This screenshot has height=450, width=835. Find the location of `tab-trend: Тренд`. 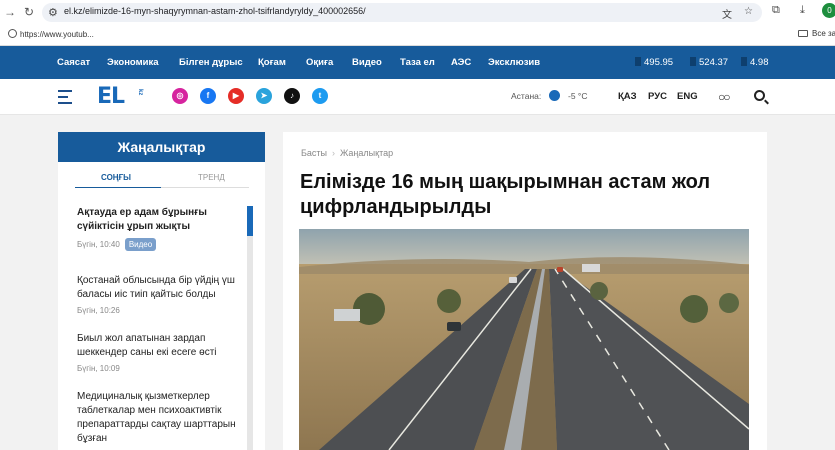

tab-trend: Тренд is located at coordinates (211, 177).